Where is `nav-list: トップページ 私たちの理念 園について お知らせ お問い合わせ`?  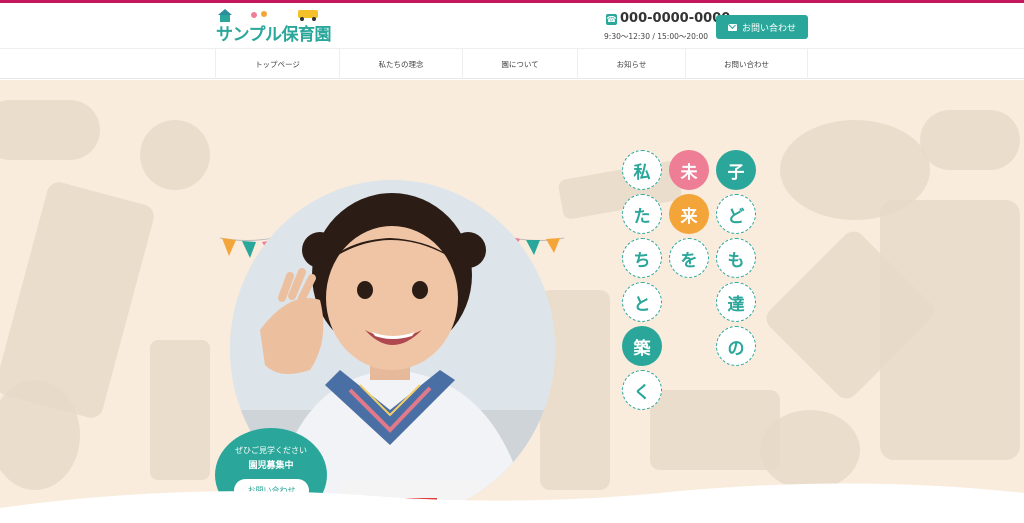 nav-list: トップページ 私たちの理念 園について お知らせ お問い合わせ is located at coordinates (511, 64).